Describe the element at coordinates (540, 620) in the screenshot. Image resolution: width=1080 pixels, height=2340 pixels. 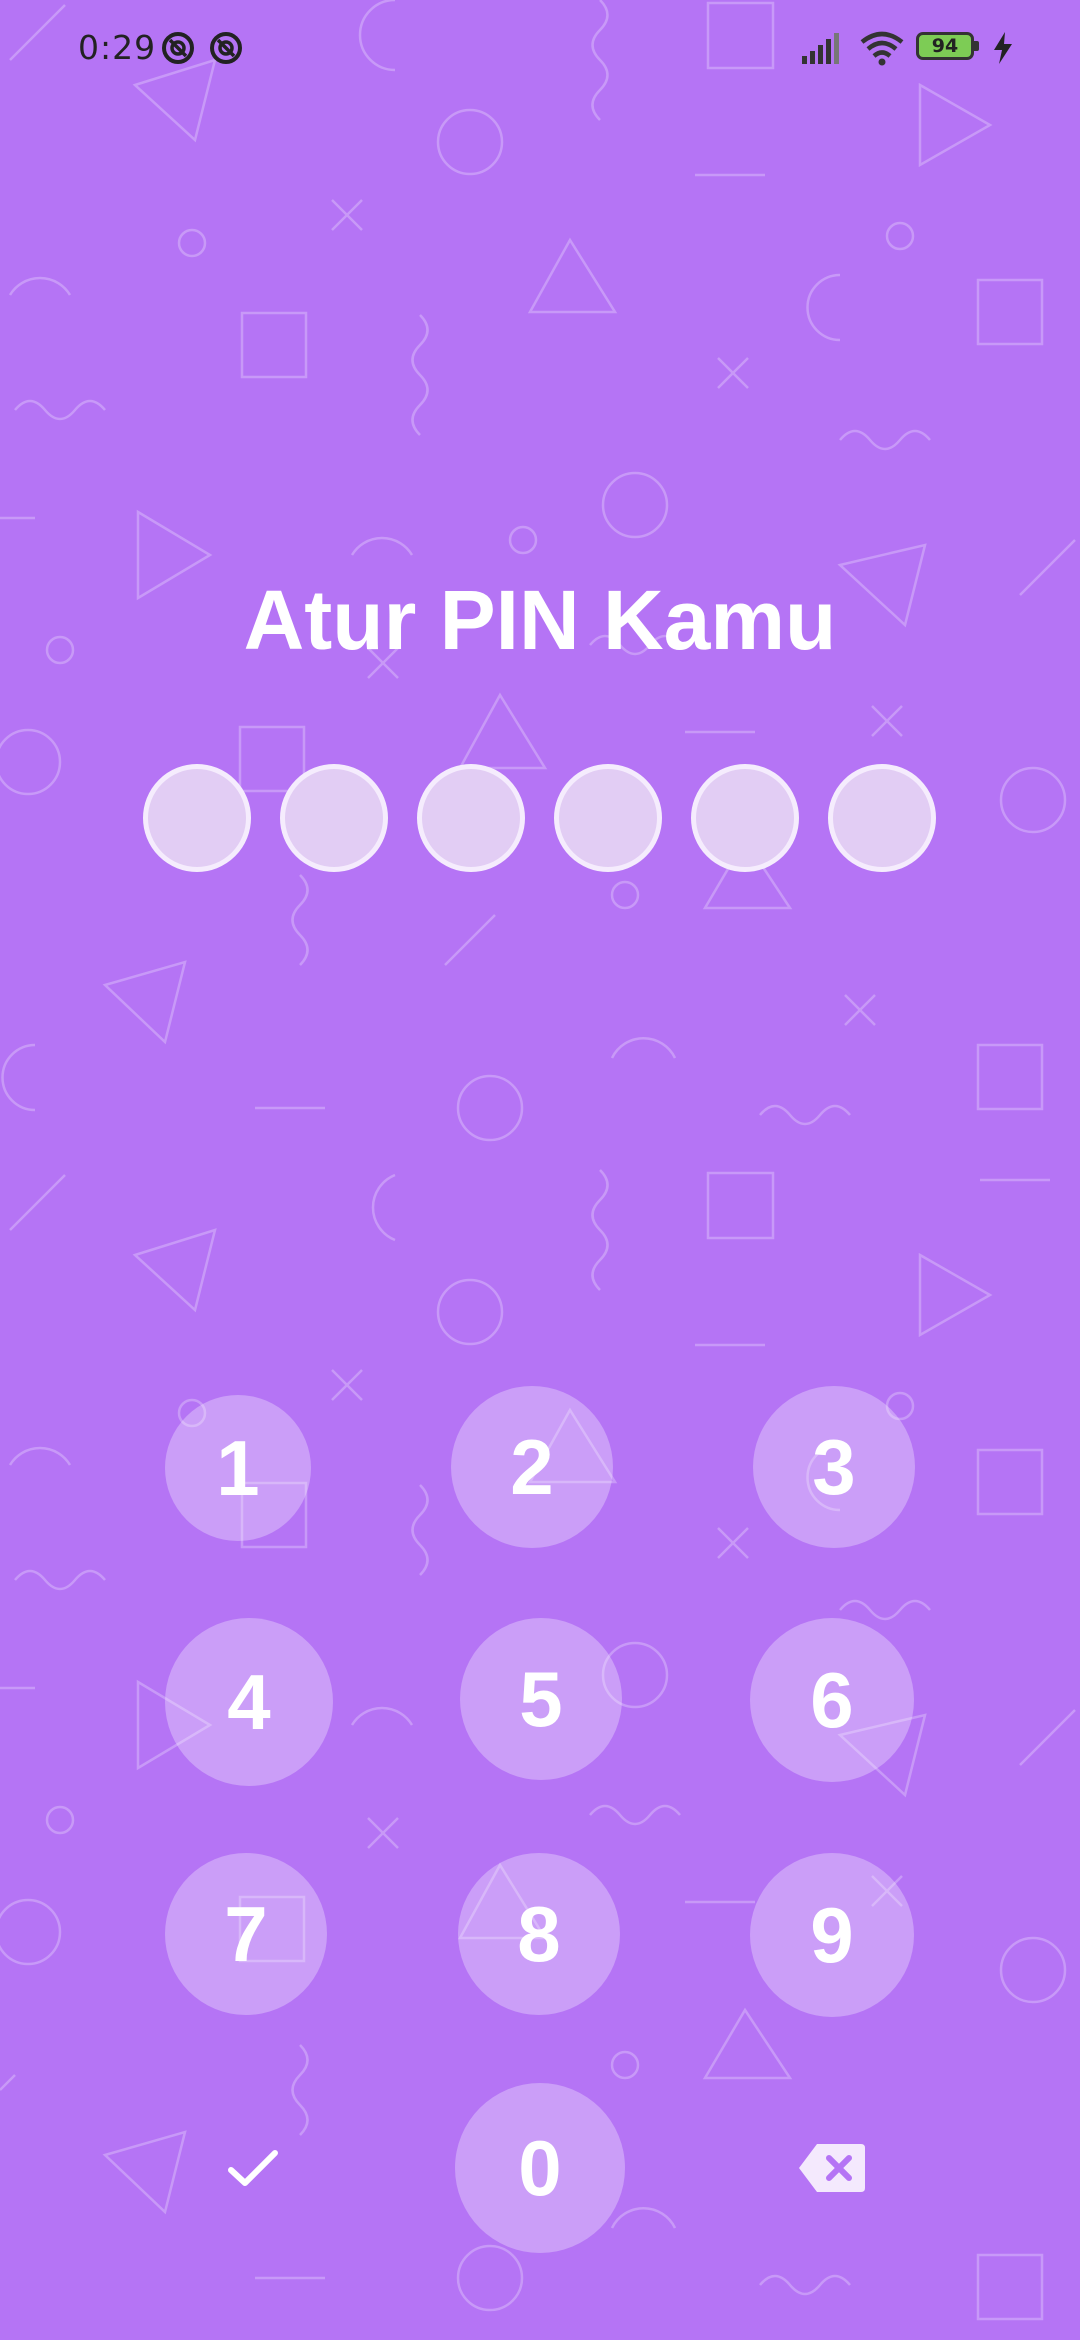
I see `page-title: Atur PIN Kamu` at that location.